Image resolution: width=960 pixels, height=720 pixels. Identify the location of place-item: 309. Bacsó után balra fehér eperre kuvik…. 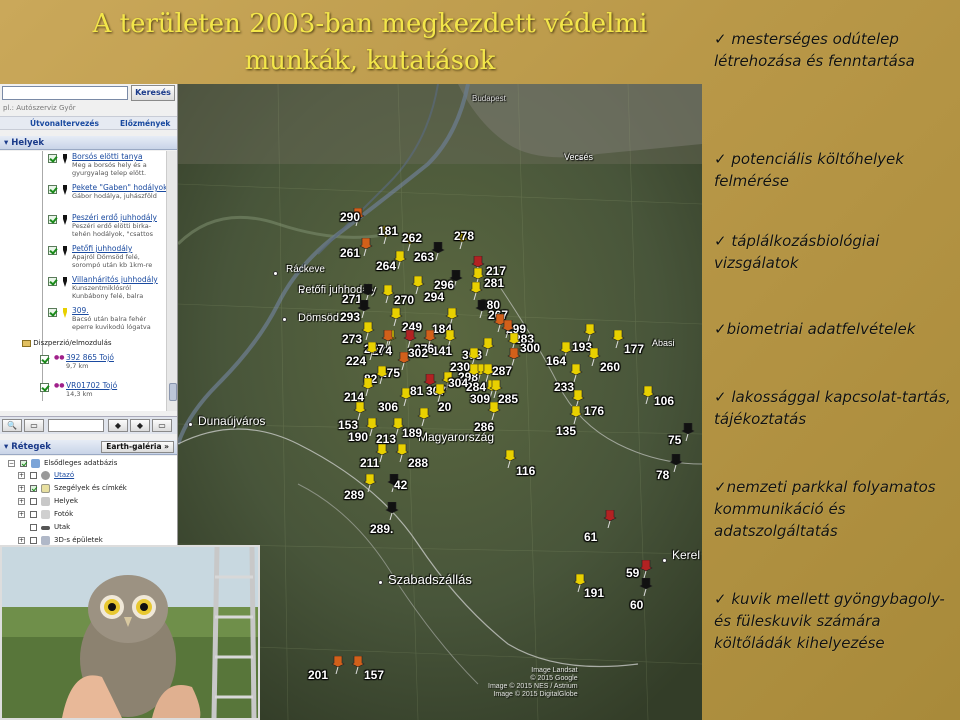
(119, 318).